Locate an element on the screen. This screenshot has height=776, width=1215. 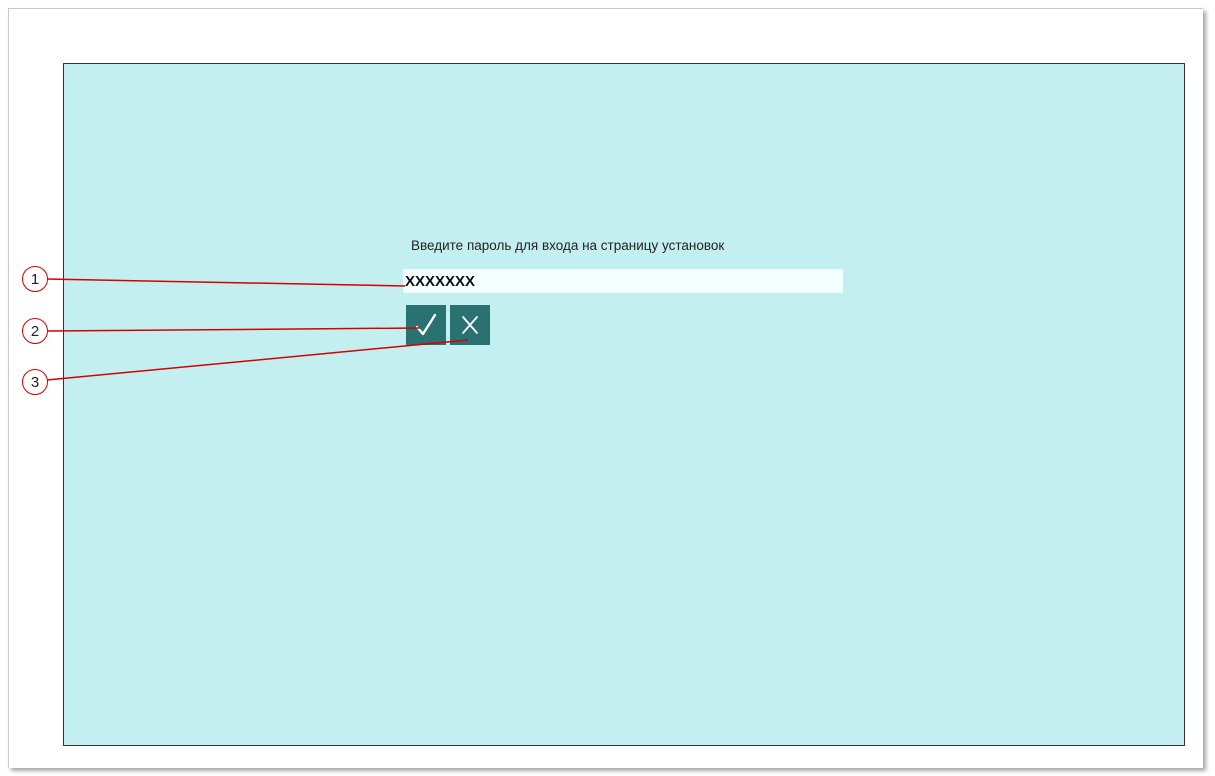
callout-marker-2: 2 is located at coordinates (35, 331).